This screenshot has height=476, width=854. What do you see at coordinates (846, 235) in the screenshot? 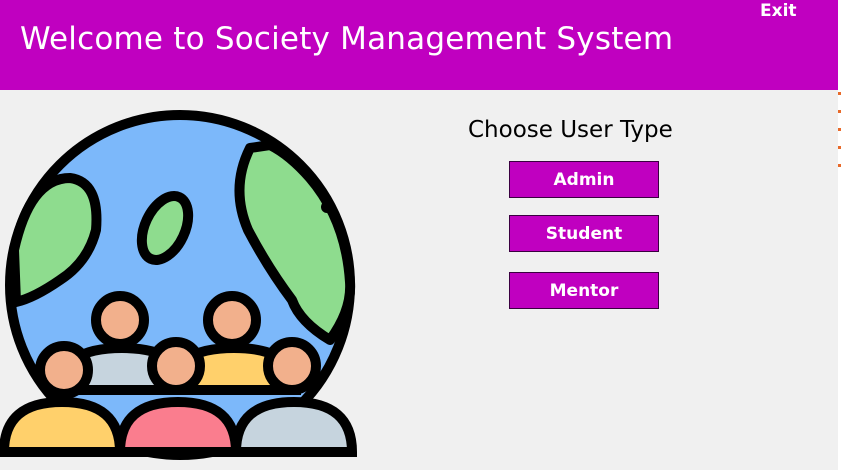
I see `window-edge` at bounding box center [846, 235].